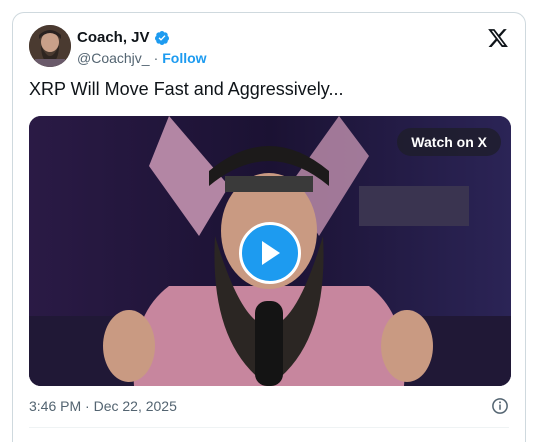 The image size is (538, 442). What do you see at coordinates (184, 58) in the screenshot?
I see `follow-button: Follow` at bounding box center [184, 58].